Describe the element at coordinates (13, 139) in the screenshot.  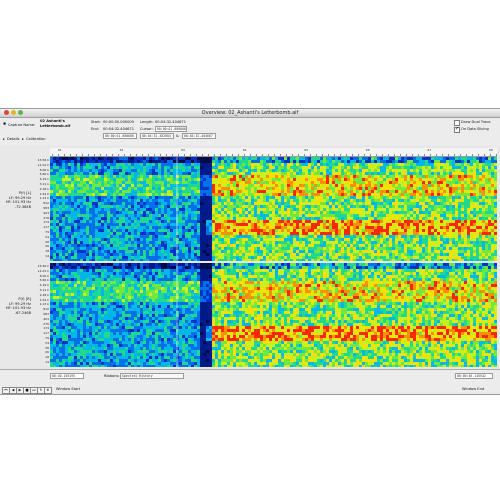
I see `details-label: Details` at that location.